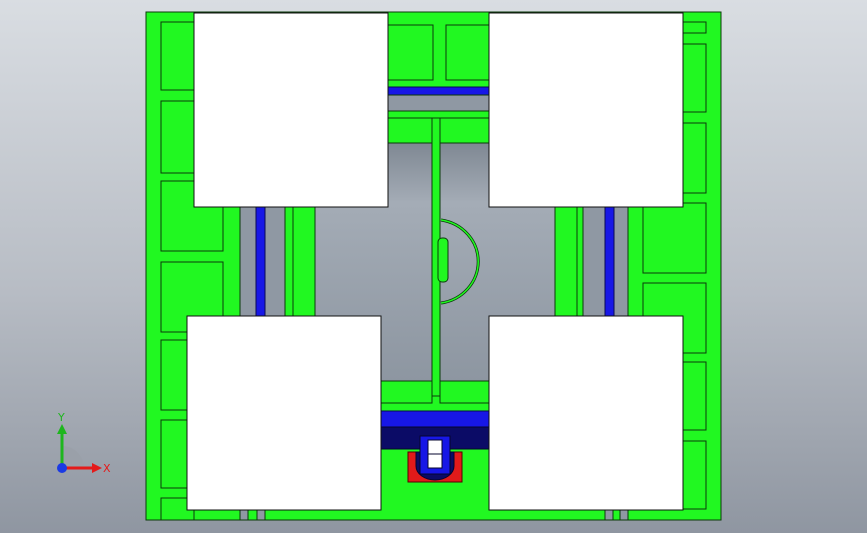 Image resolution: width=867 pixels, height=533 pixels. I want to click on axis-triad: Y X, so click(80, 450).